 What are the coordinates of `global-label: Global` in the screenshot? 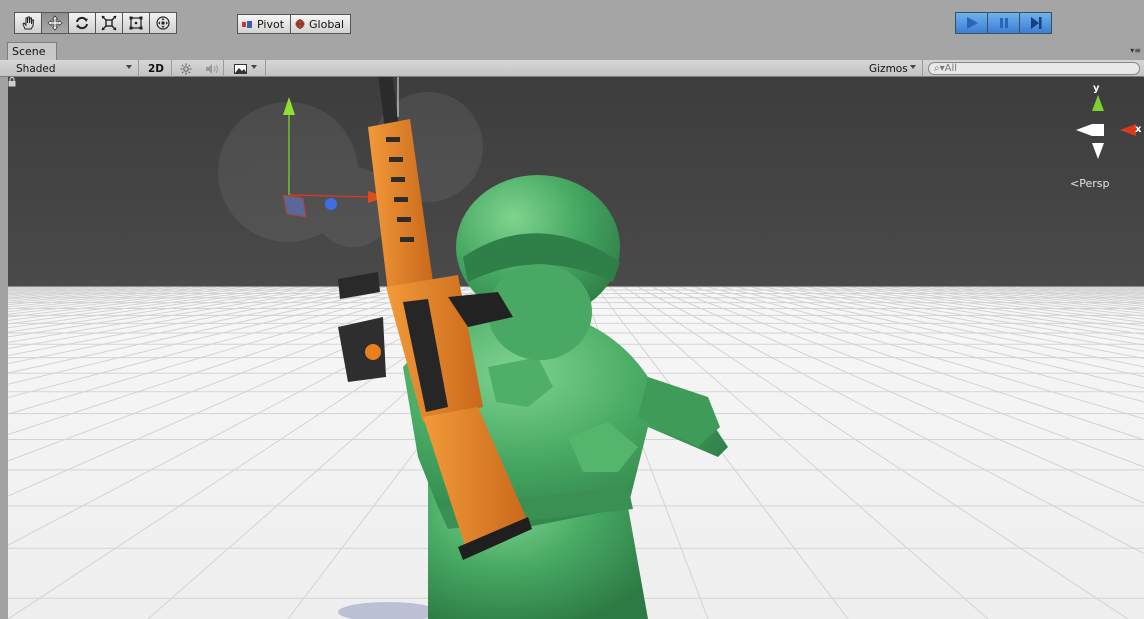 It's located at (327, 24).